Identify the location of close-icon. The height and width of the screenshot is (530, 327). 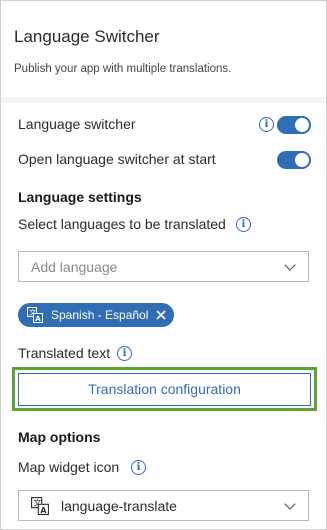
(161, 315).